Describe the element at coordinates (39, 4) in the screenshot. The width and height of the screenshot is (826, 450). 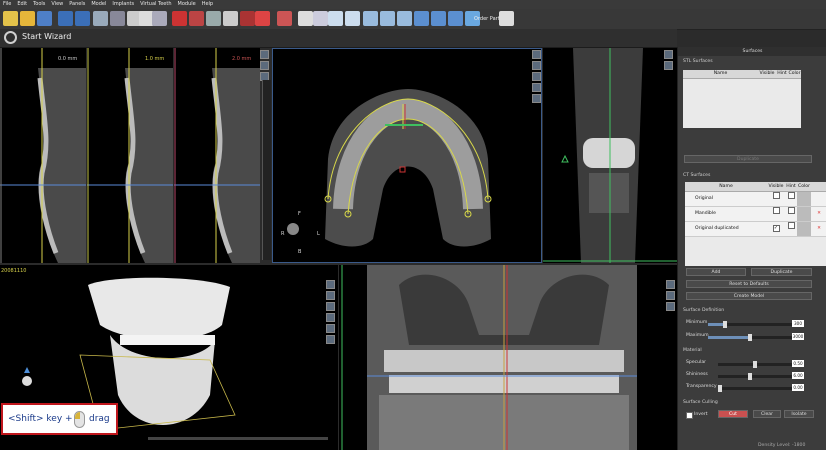
I see `menu-tools: Tools` at that location.